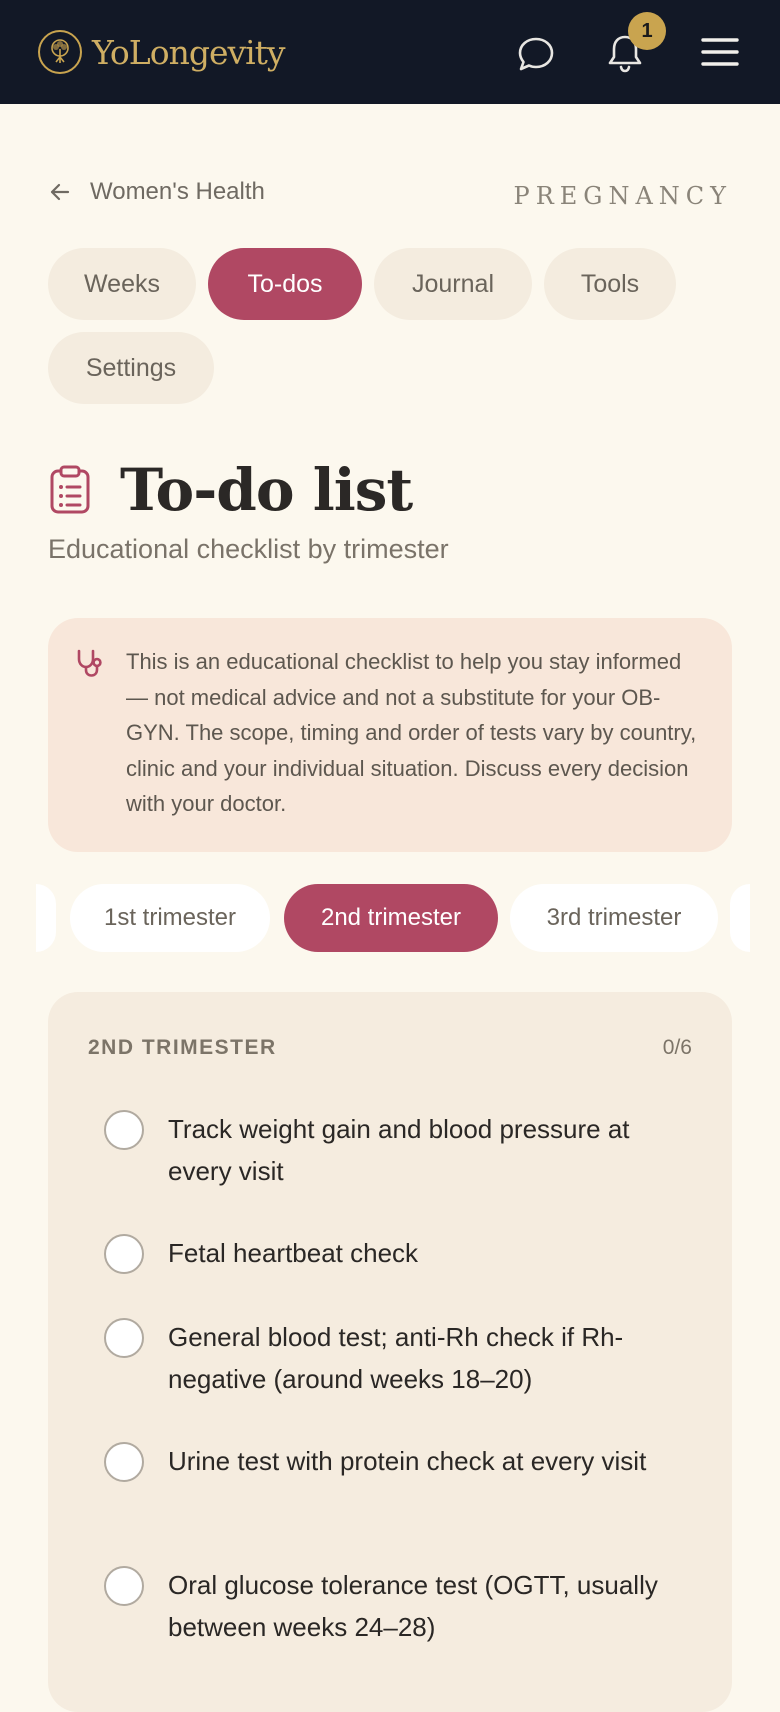  I want to click on brand-link: YoLongevity, so click(162, 52).